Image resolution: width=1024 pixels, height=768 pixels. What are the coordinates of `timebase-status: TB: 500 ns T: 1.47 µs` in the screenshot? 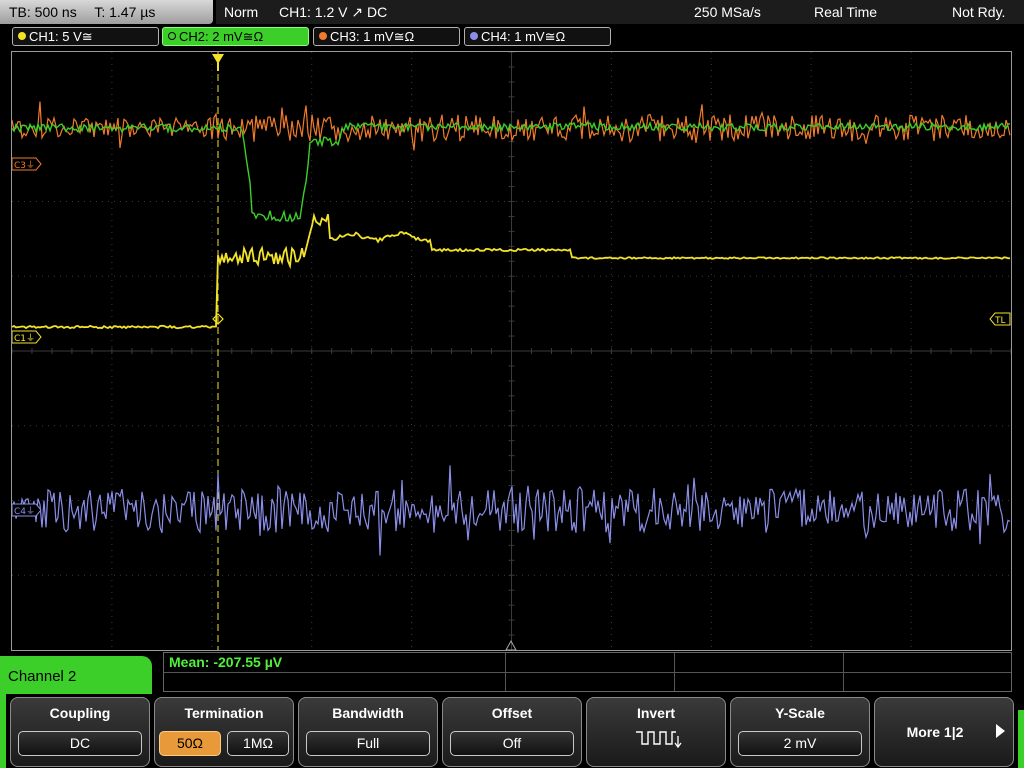 It's located at (106, 12).